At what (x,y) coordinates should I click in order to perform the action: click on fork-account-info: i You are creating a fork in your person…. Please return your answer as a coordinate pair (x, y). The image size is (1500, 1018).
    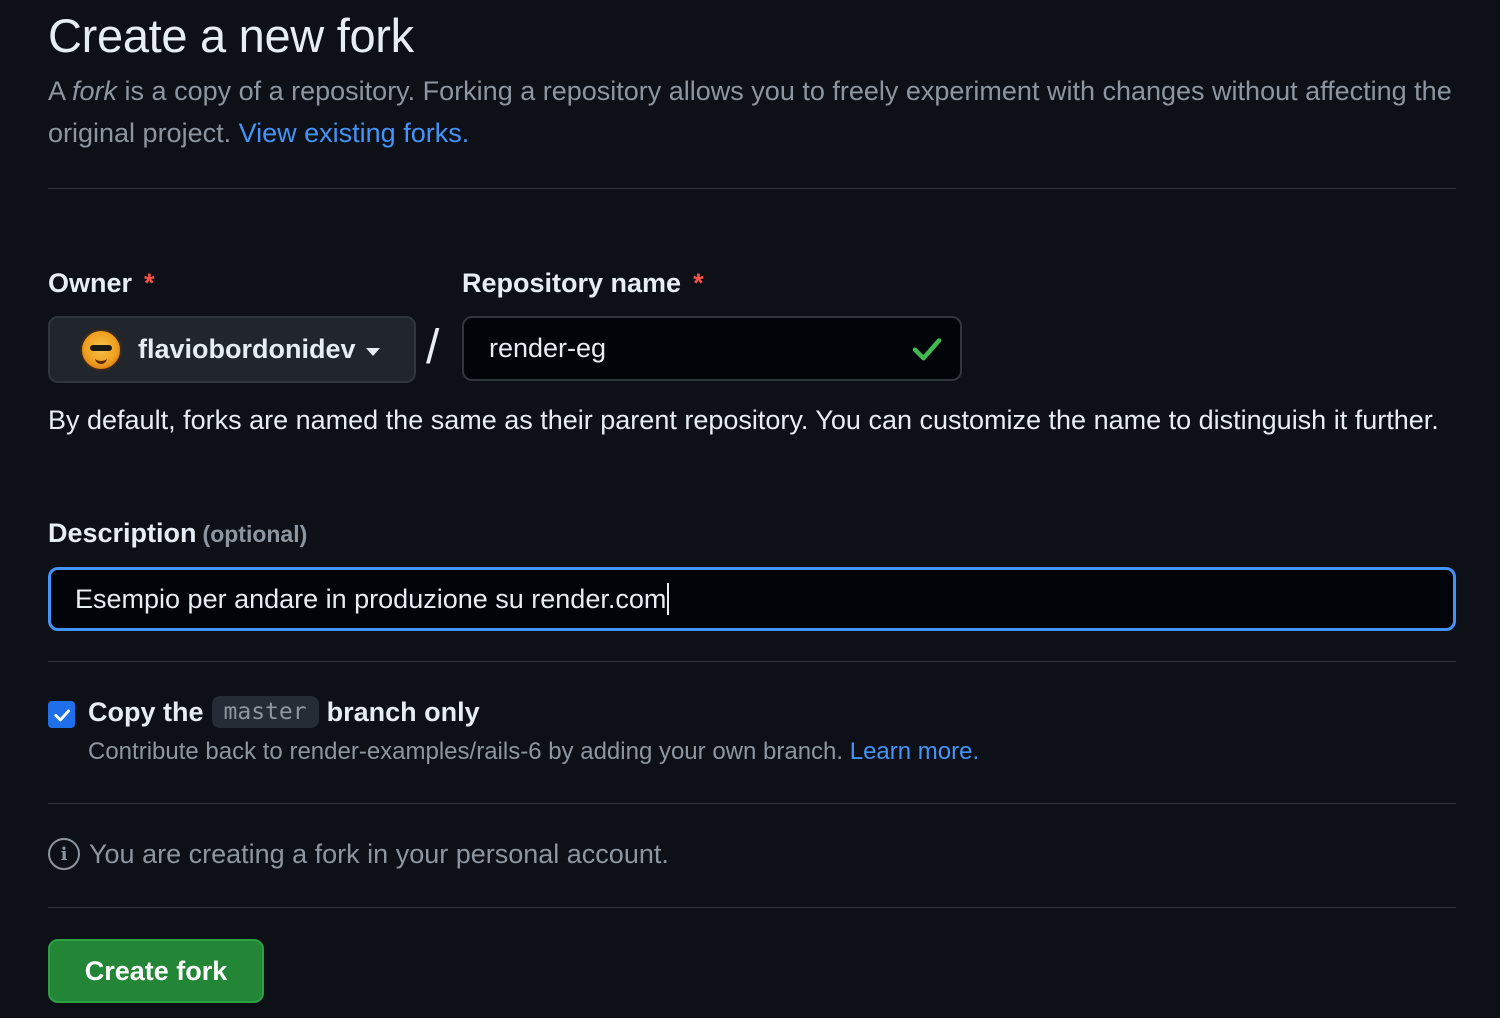
    Looking at the image, I should click on (358, 854).